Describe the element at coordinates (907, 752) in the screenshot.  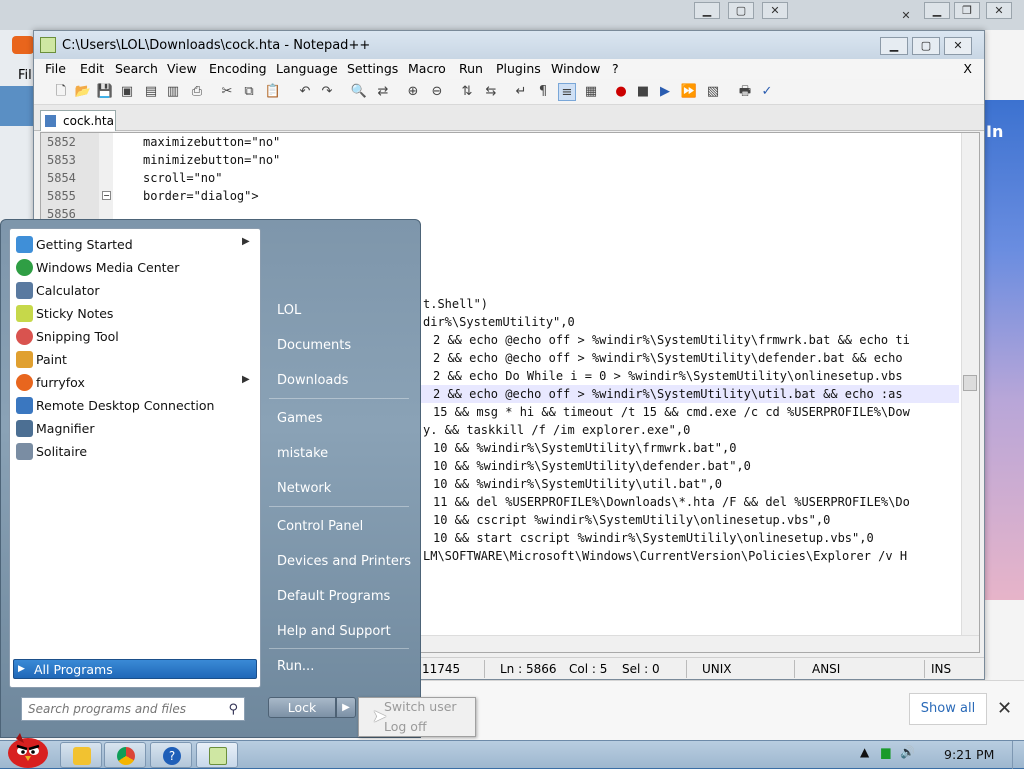
I see `volume-icon: 🔊` at that location.